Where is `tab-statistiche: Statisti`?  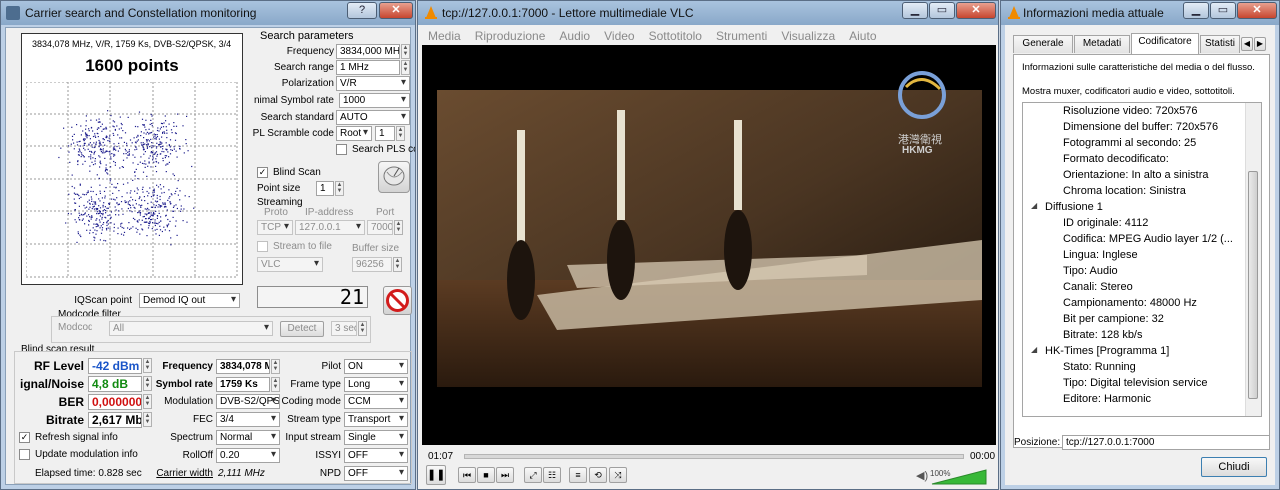 tab-statistiche: Statisti is located at coordinates (1220, 44).